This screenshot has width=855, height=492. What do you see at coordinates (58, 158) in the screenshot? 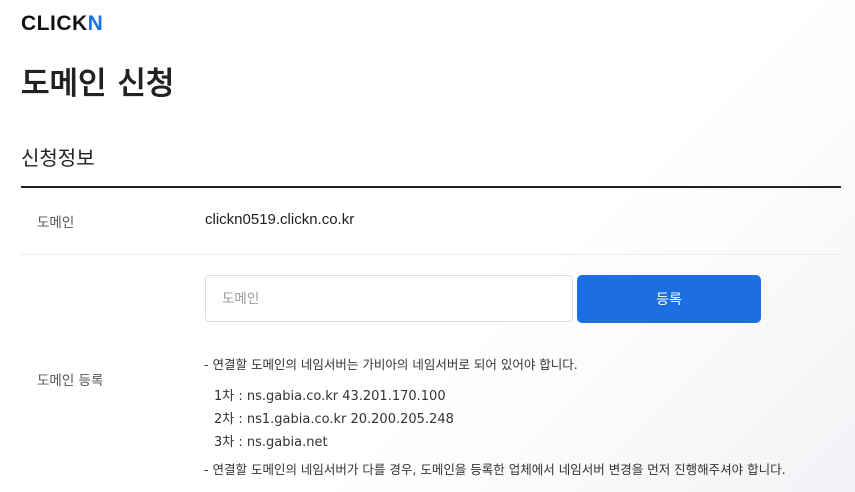
I see `section-title: 신청정보` at bounding box center [58, 158].